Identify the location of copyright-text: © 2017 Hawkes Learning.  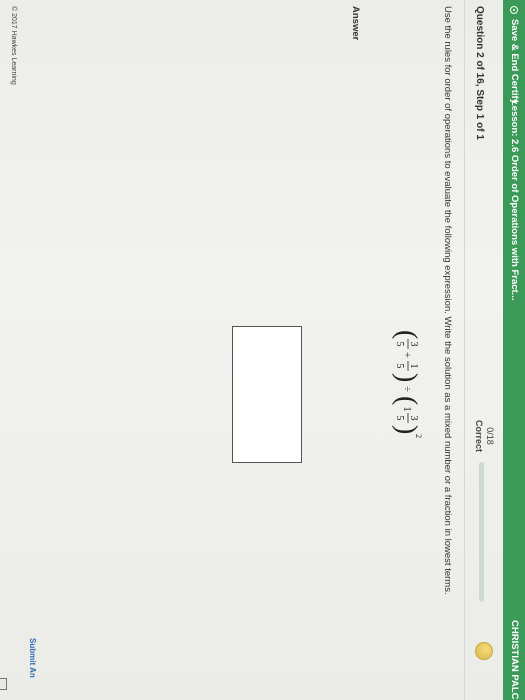
(13, 45).